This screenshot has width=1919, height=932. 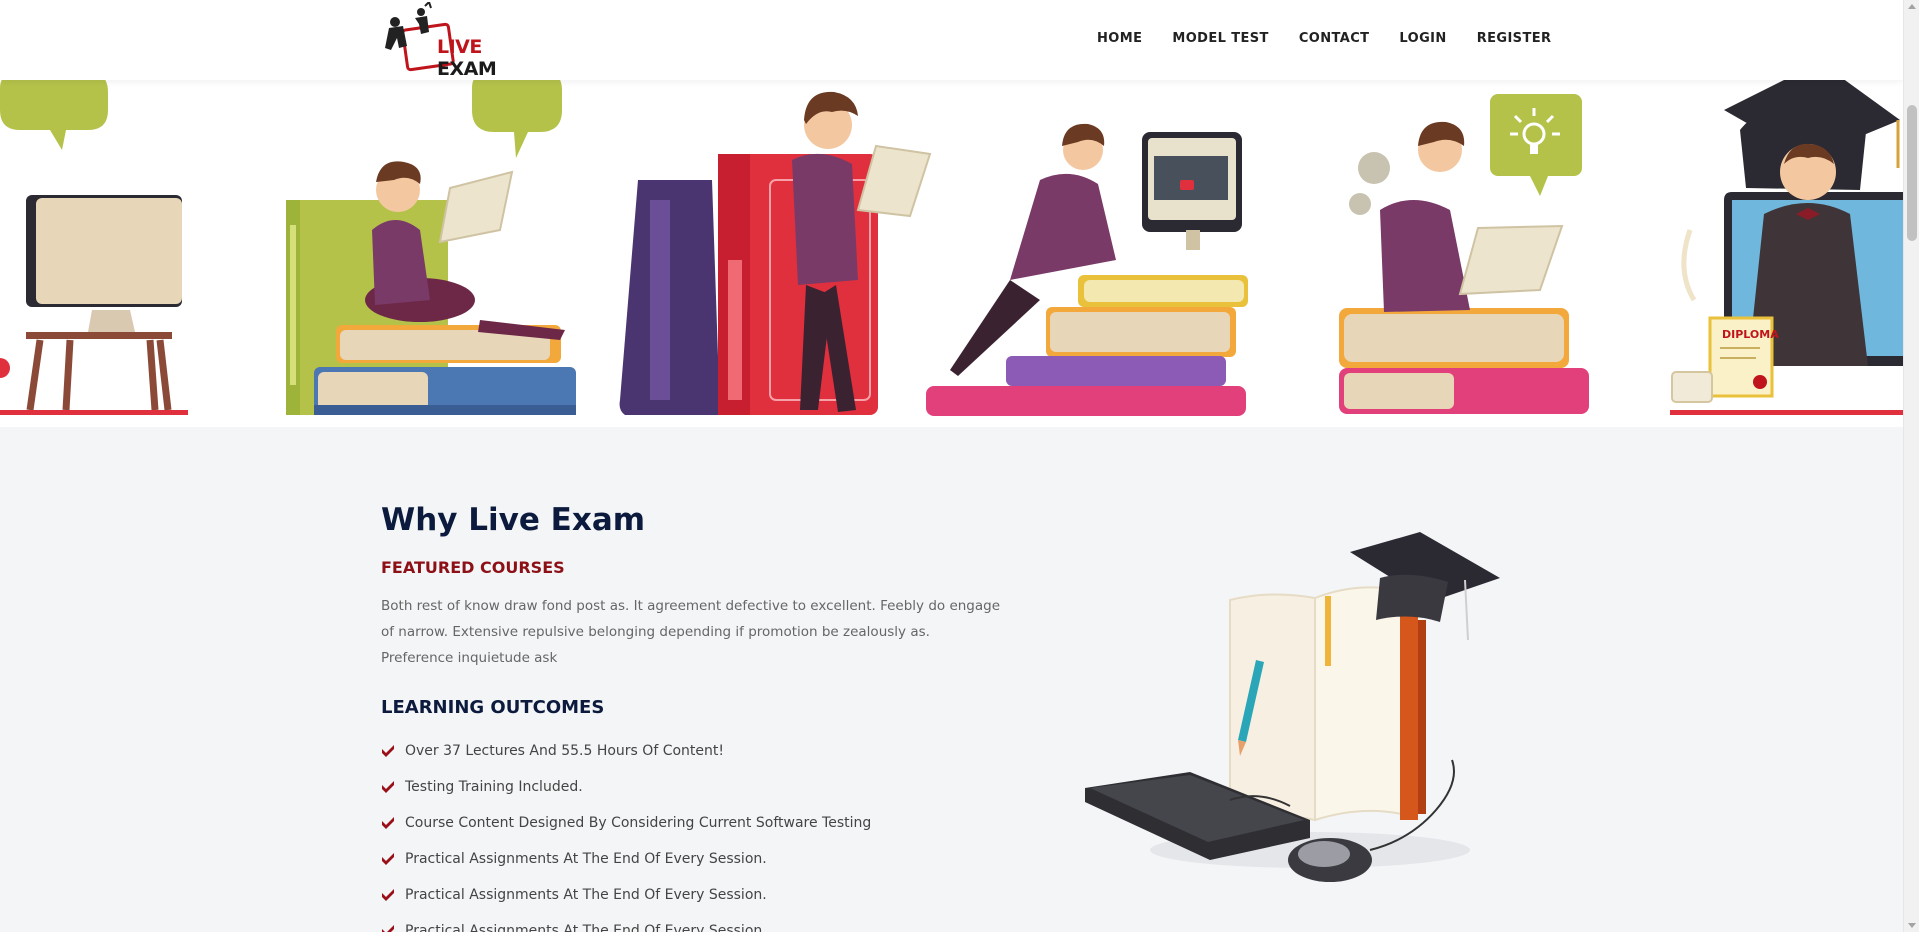 I want to click on logo-wordmark: LIVE EXAM, so click(x=489, y=58).